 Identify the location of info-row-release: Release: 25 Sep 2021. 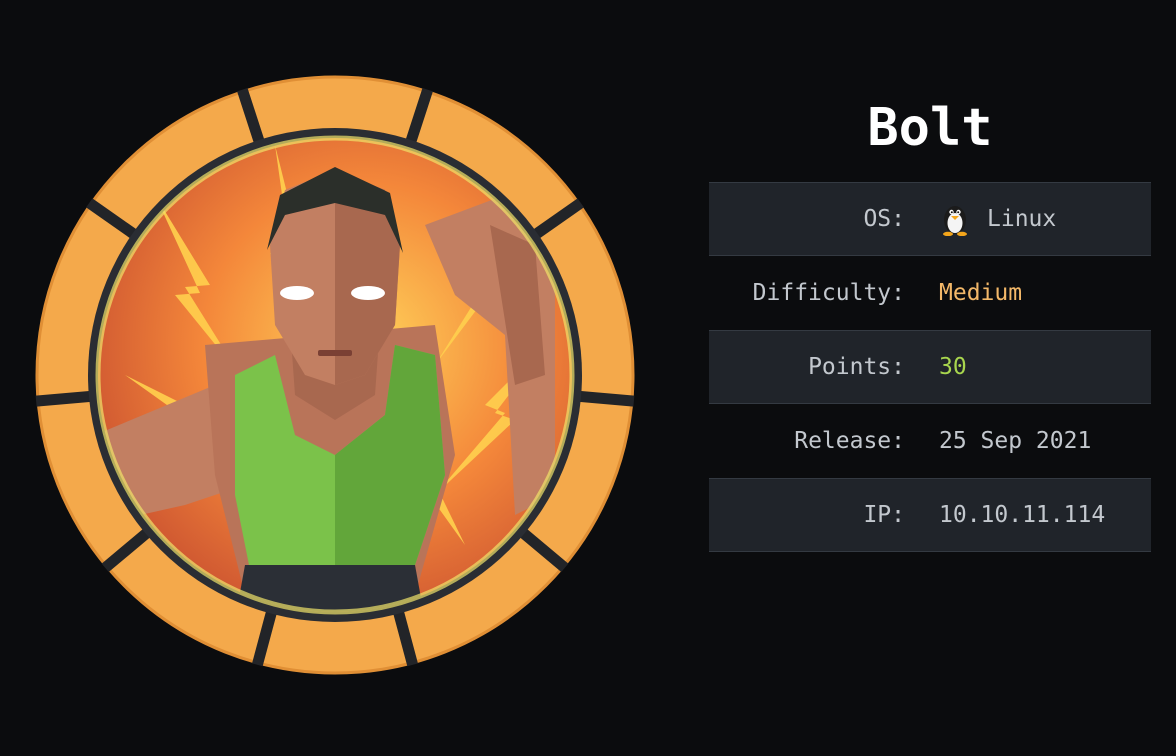
(930, 441).